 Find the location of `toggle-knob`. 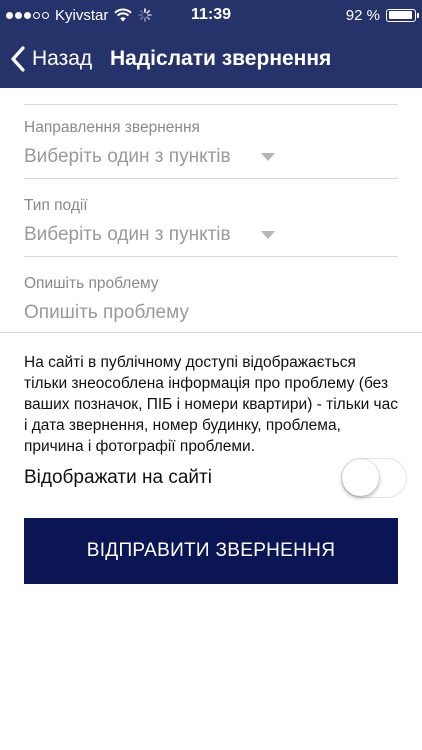

toggle-knob is located at coordinates (360, 477).